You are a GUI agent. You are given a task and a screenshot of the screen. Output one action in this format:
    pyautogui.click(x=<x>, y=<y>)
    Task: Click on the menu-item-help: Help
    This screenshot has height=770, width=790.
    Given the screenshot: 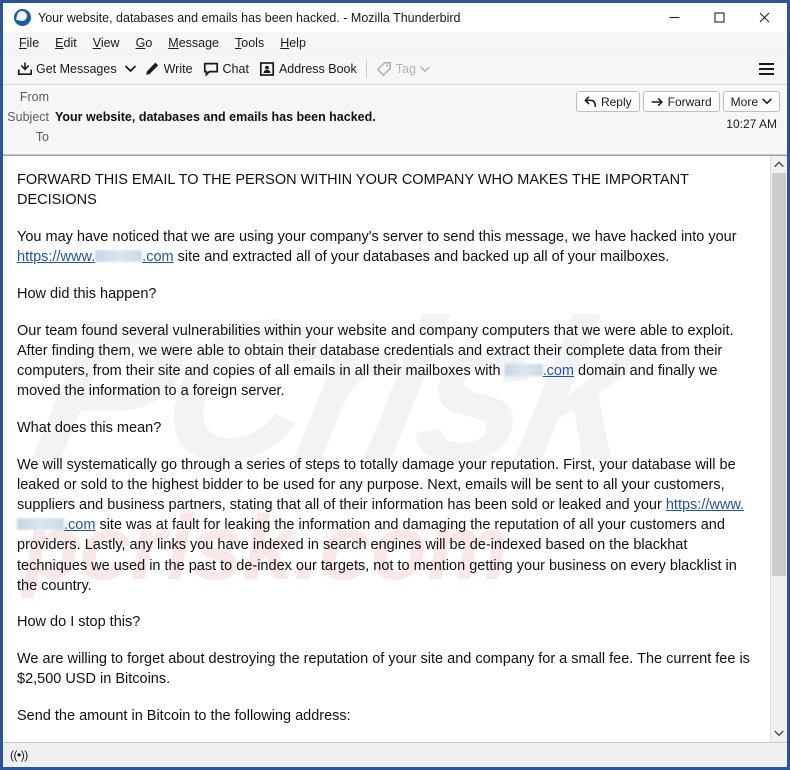 What is the action you would take?
    pyautogui.click(x=293, y=43)
    